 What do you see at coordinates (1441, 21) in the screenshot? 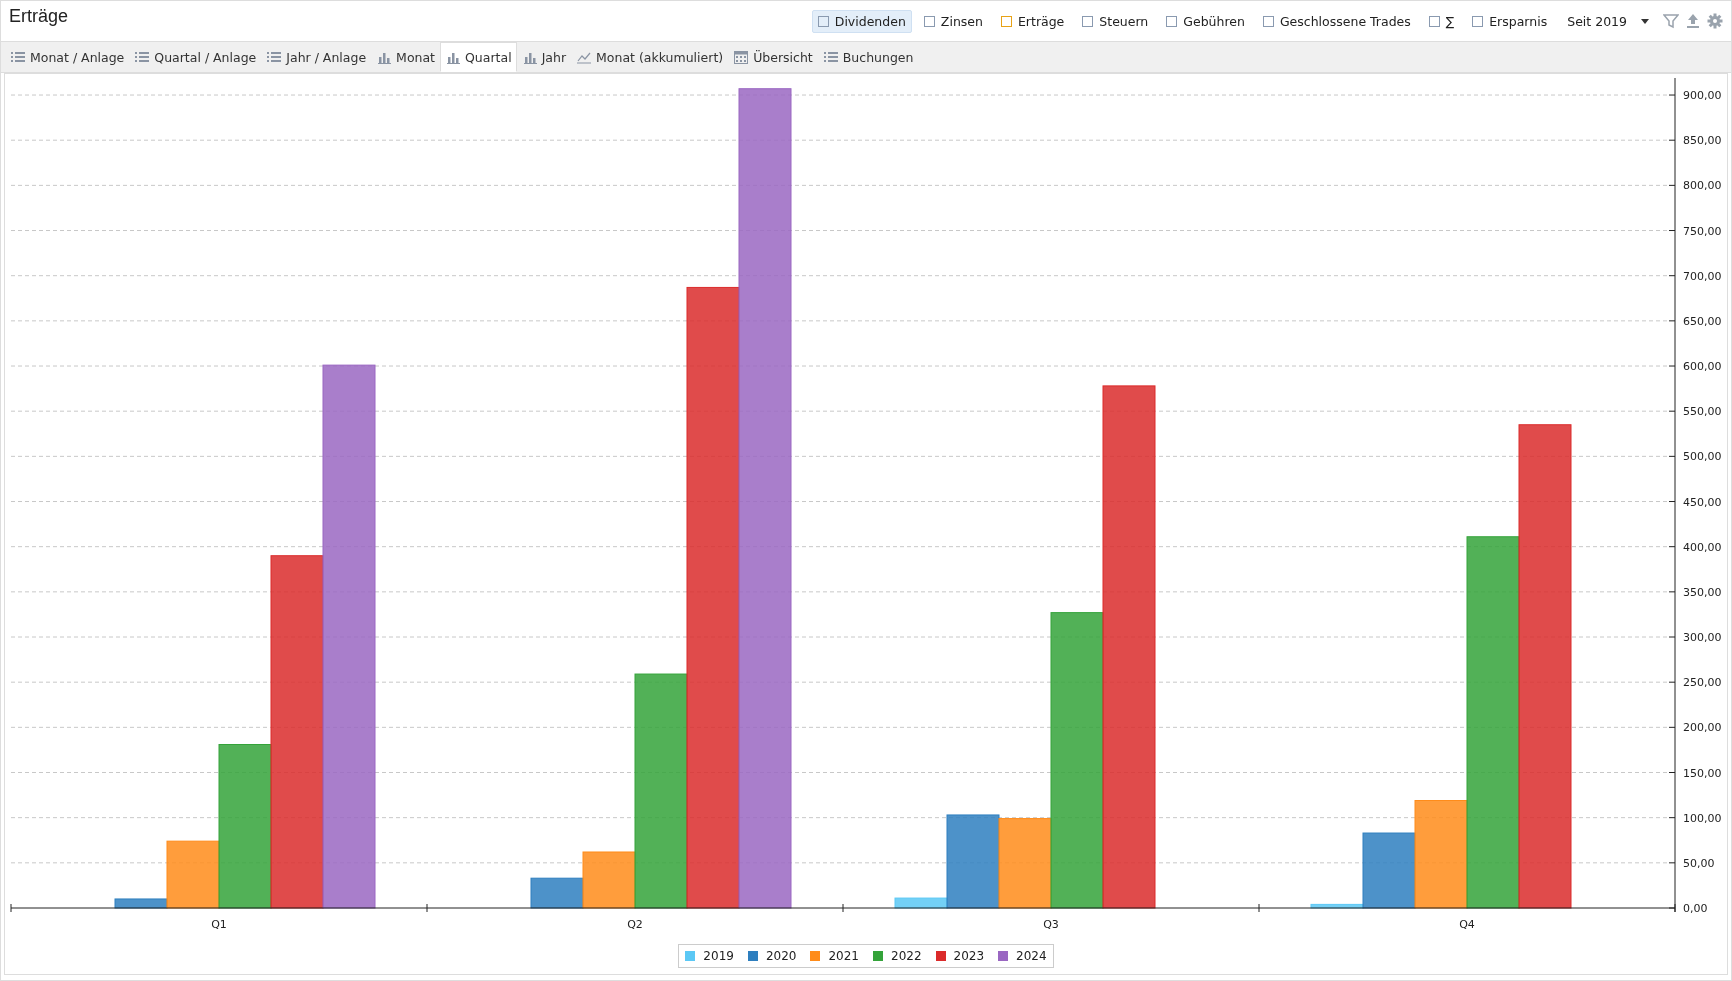
I see `filter-toggle: ∑` at bounding box center [1441, 21].